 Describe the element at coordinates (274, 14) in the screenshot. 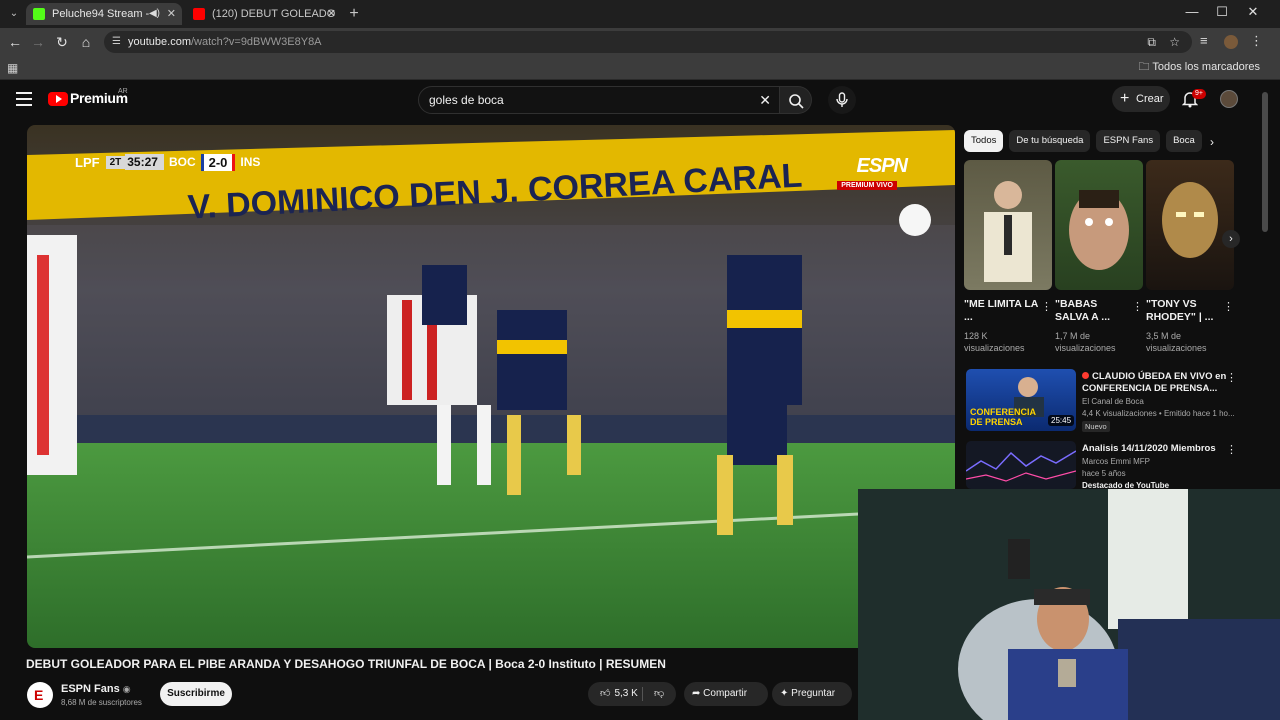

I see `tab-title: (120) DEBUT GOLEADOR PARA` at that location.